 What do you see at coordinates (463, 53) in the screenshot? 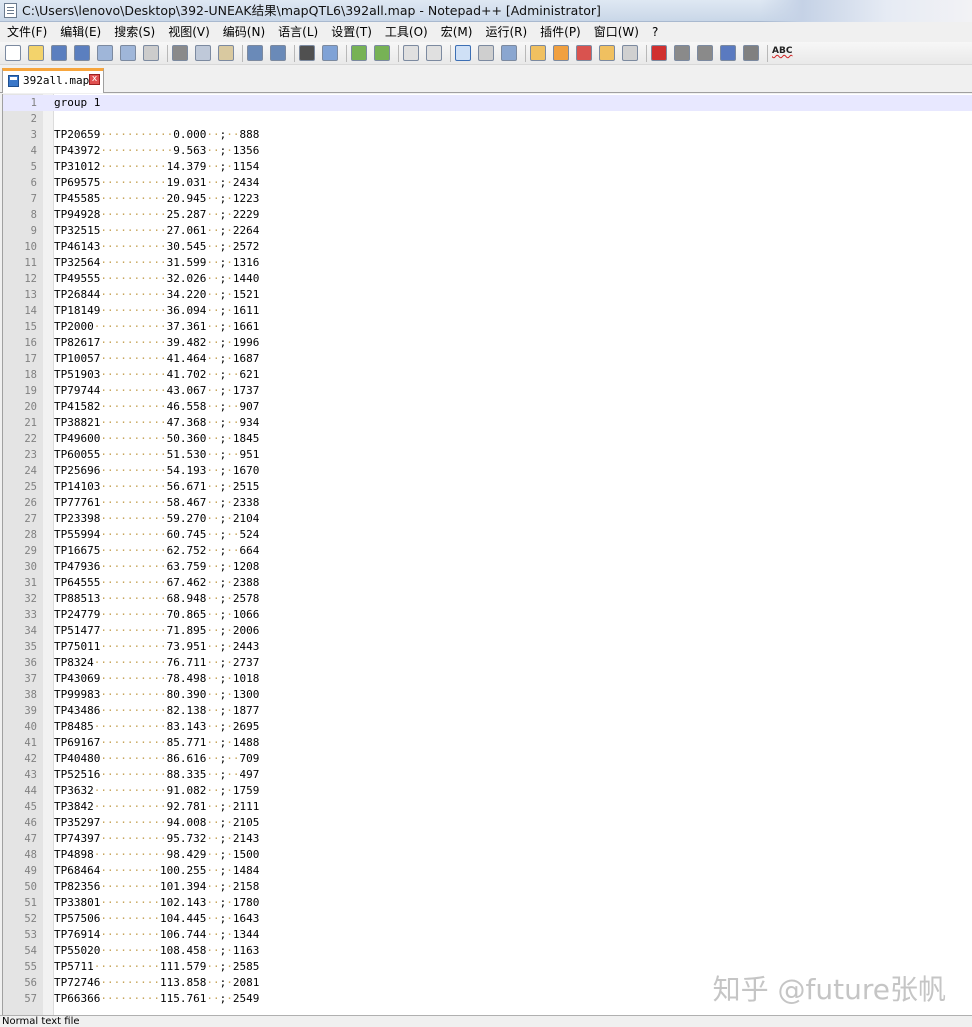
I see `word-wrap-icon` at bounding box center [463, 53].